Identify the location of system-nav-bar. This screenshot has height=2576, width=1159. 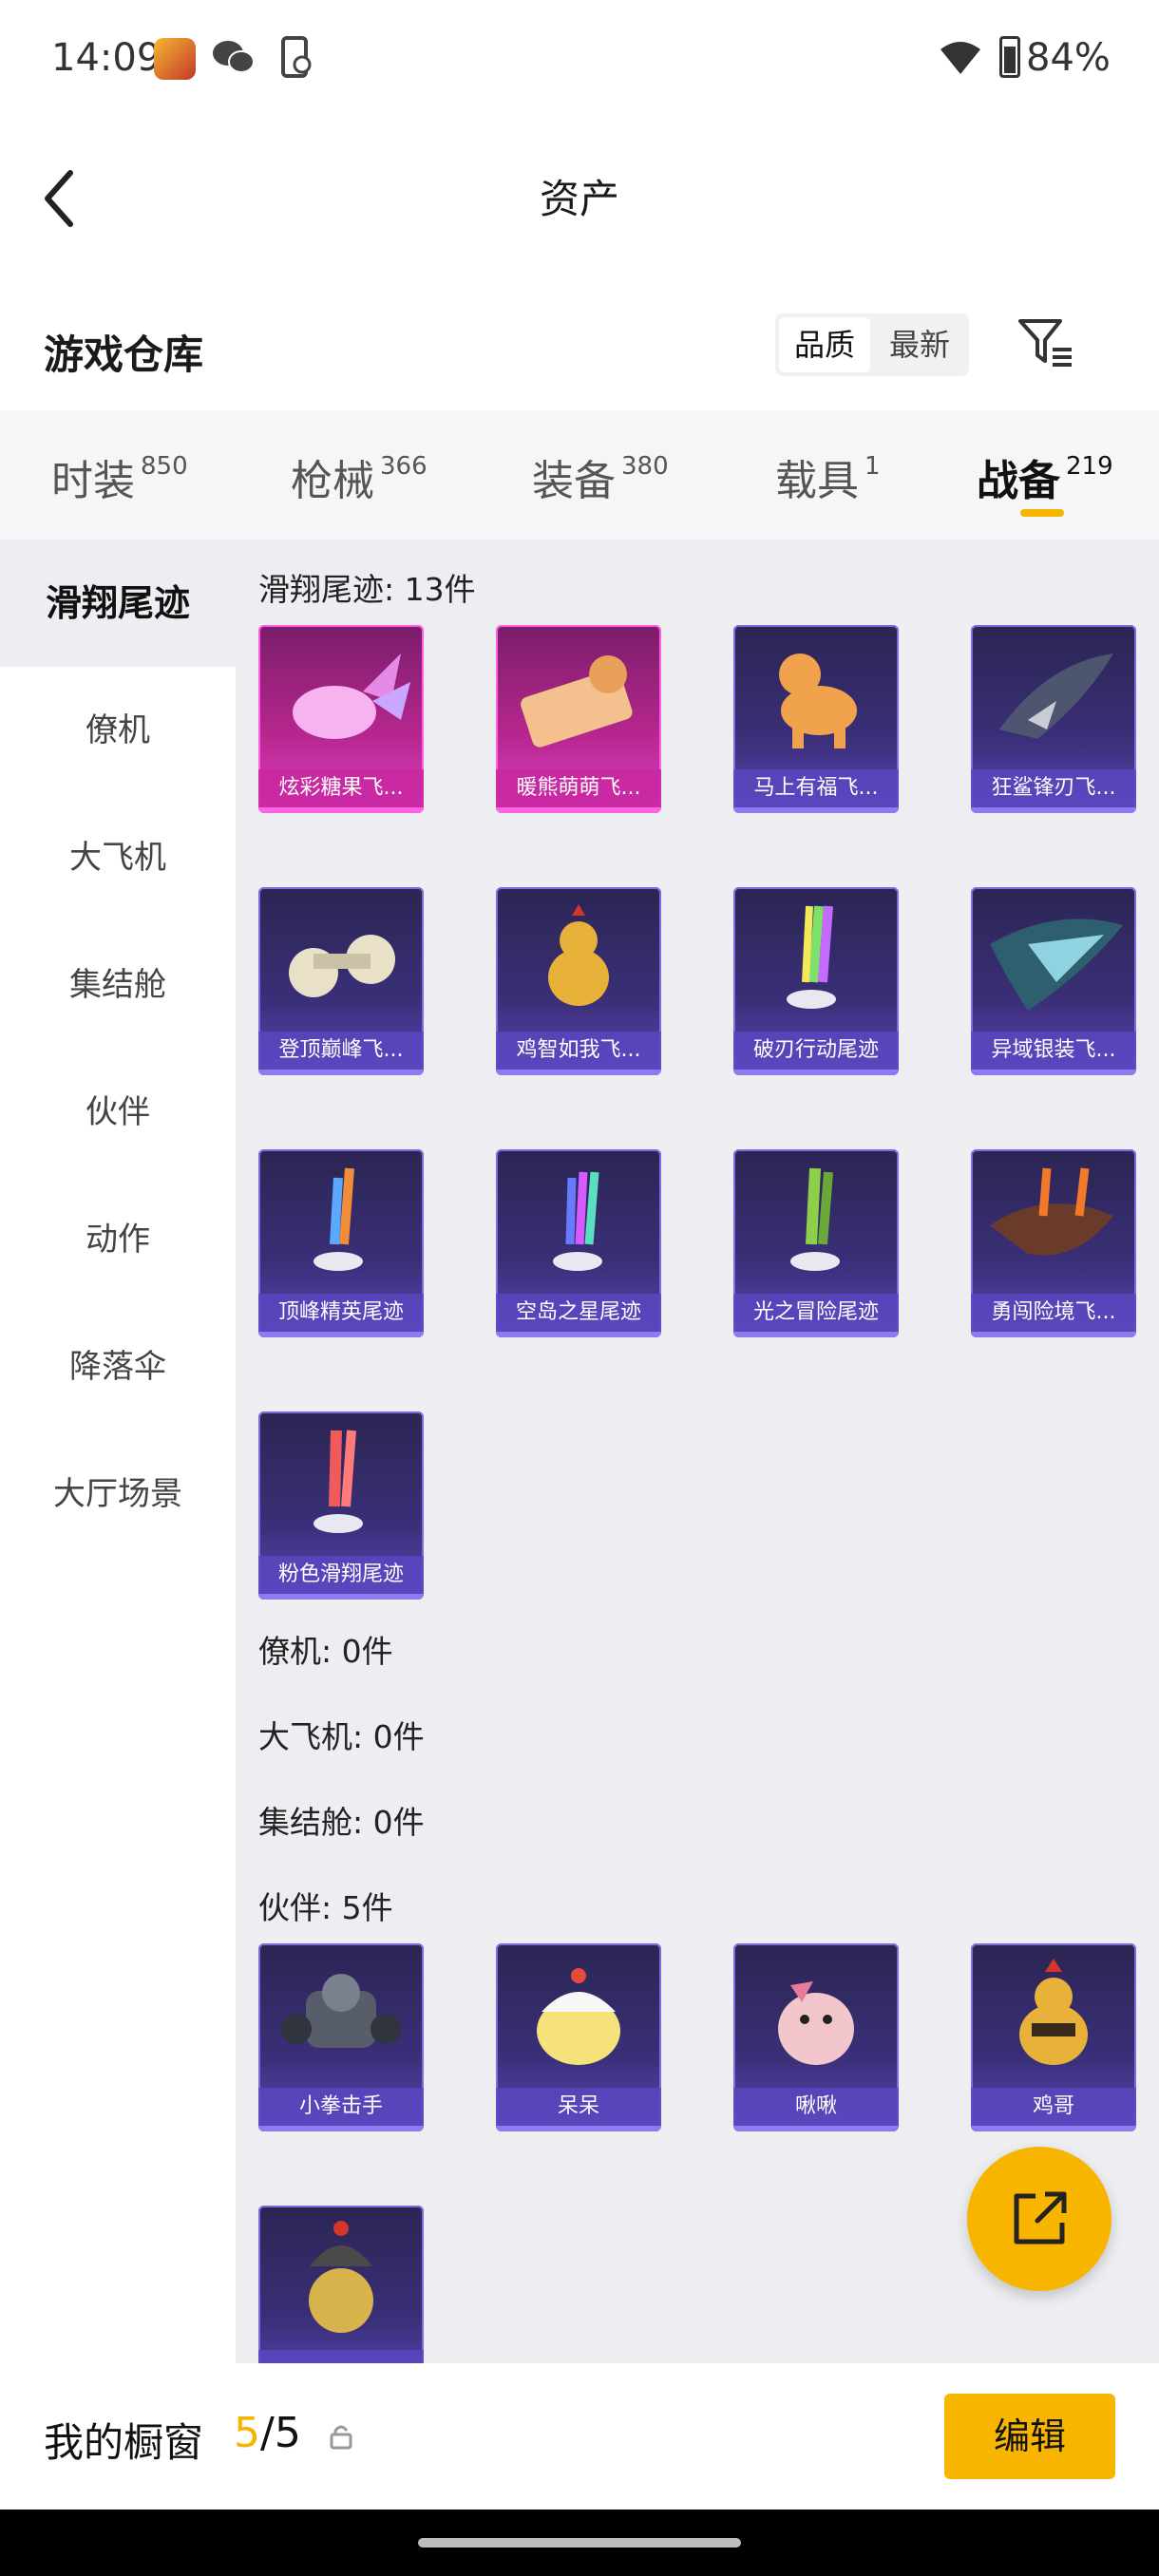
(579, 2543).